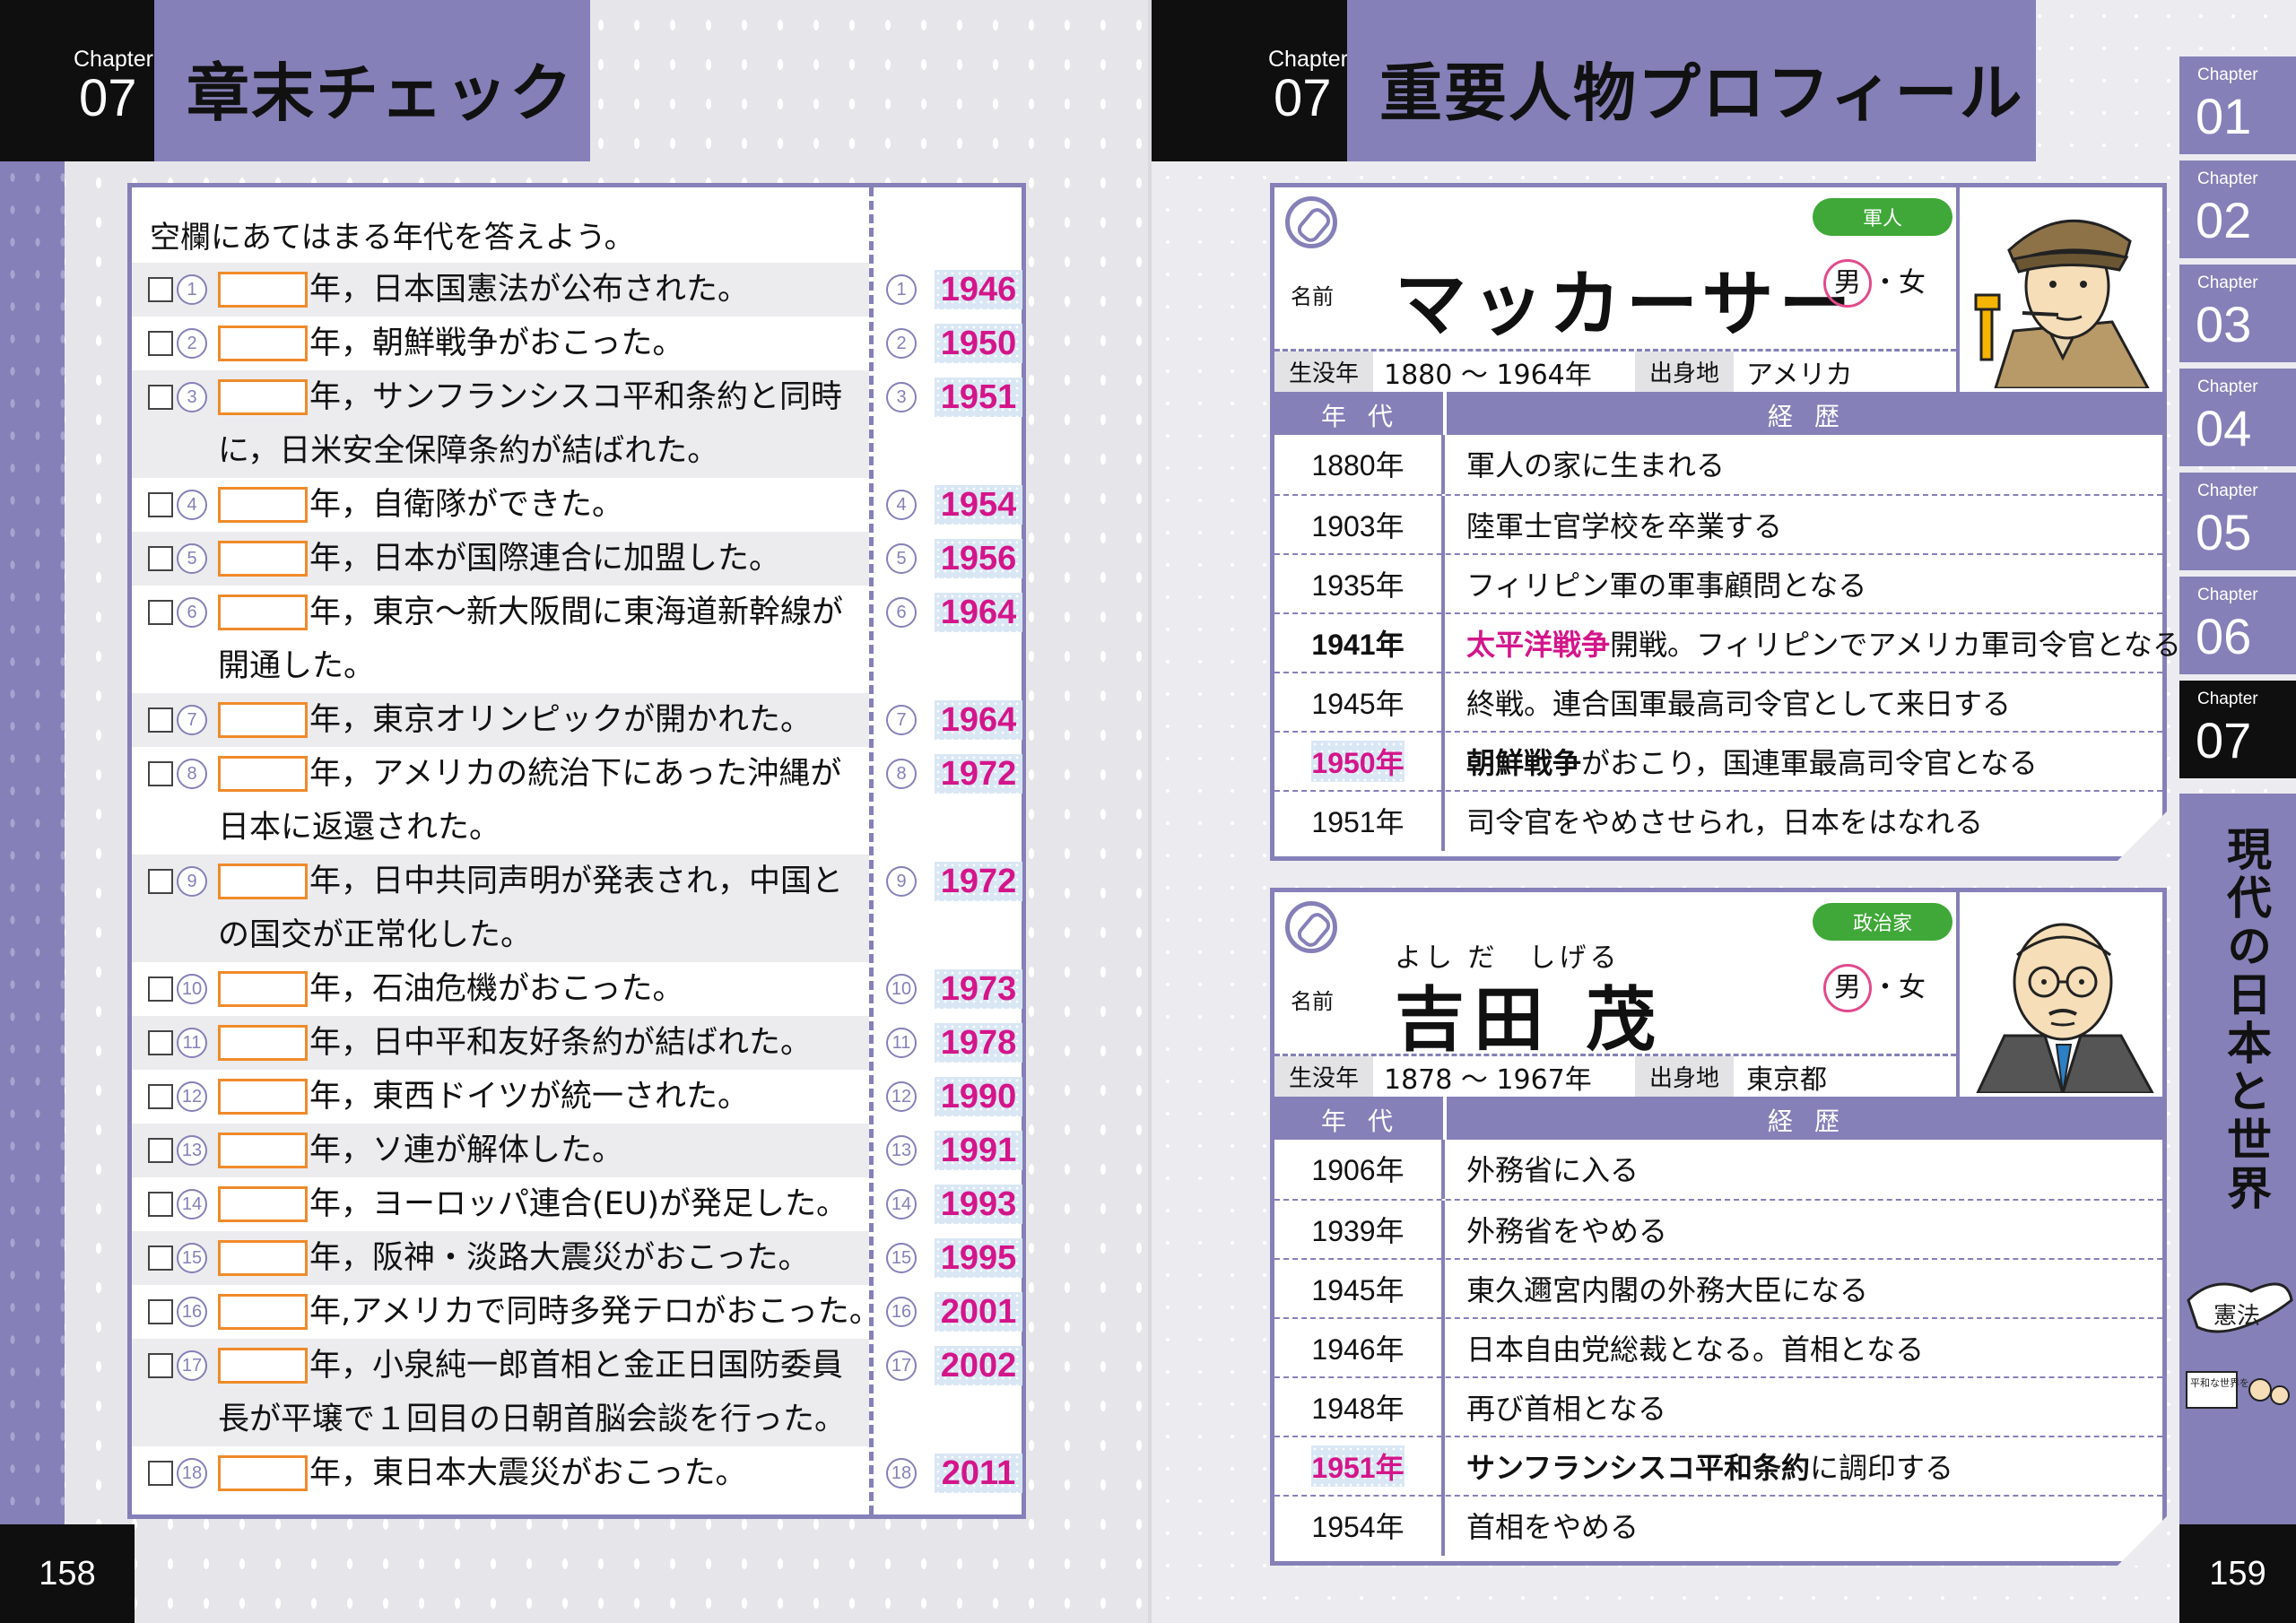 This screenshot has width=2296, height=1623. I want to click on lifespan-label: 生没年, so click(1323, 1076).